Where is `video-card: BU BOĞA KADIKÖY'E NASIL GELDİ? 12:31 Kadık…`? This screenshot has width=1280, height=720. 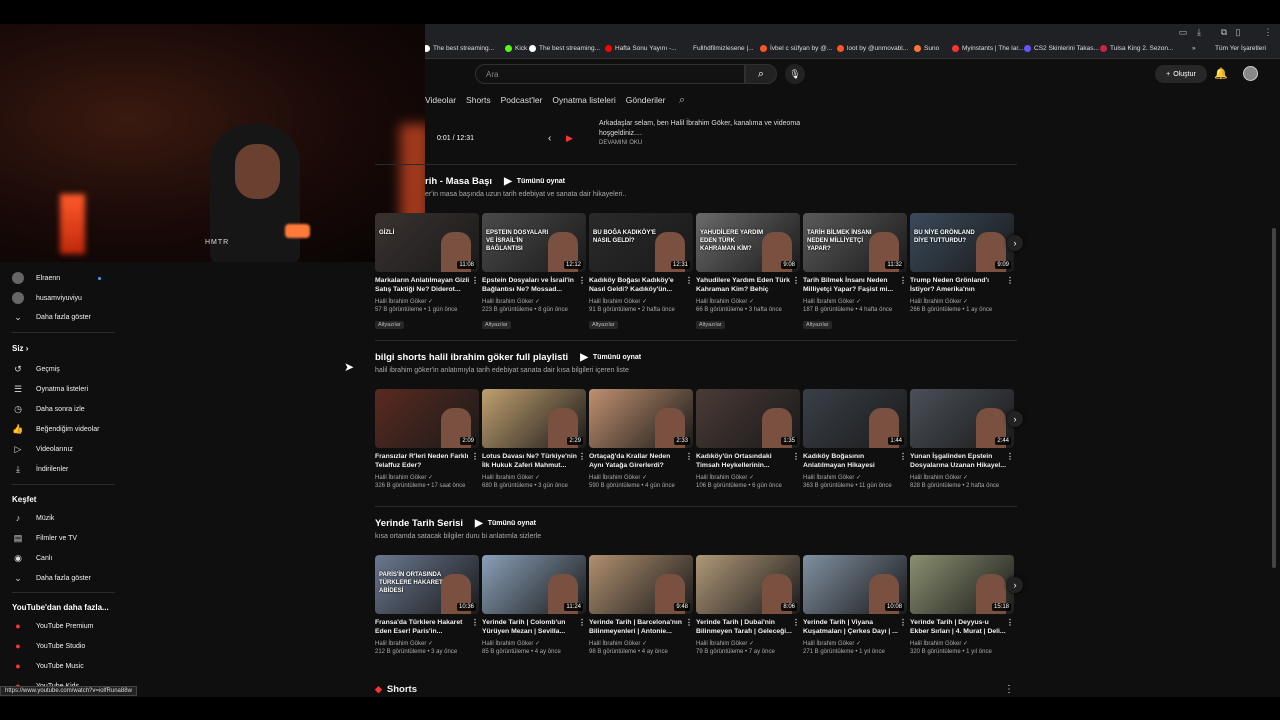 video-card: BU BOĞA KADIKÖY'E NASIL GELDİ? 12:31 Kadık… is located at coordinates (641, 272).